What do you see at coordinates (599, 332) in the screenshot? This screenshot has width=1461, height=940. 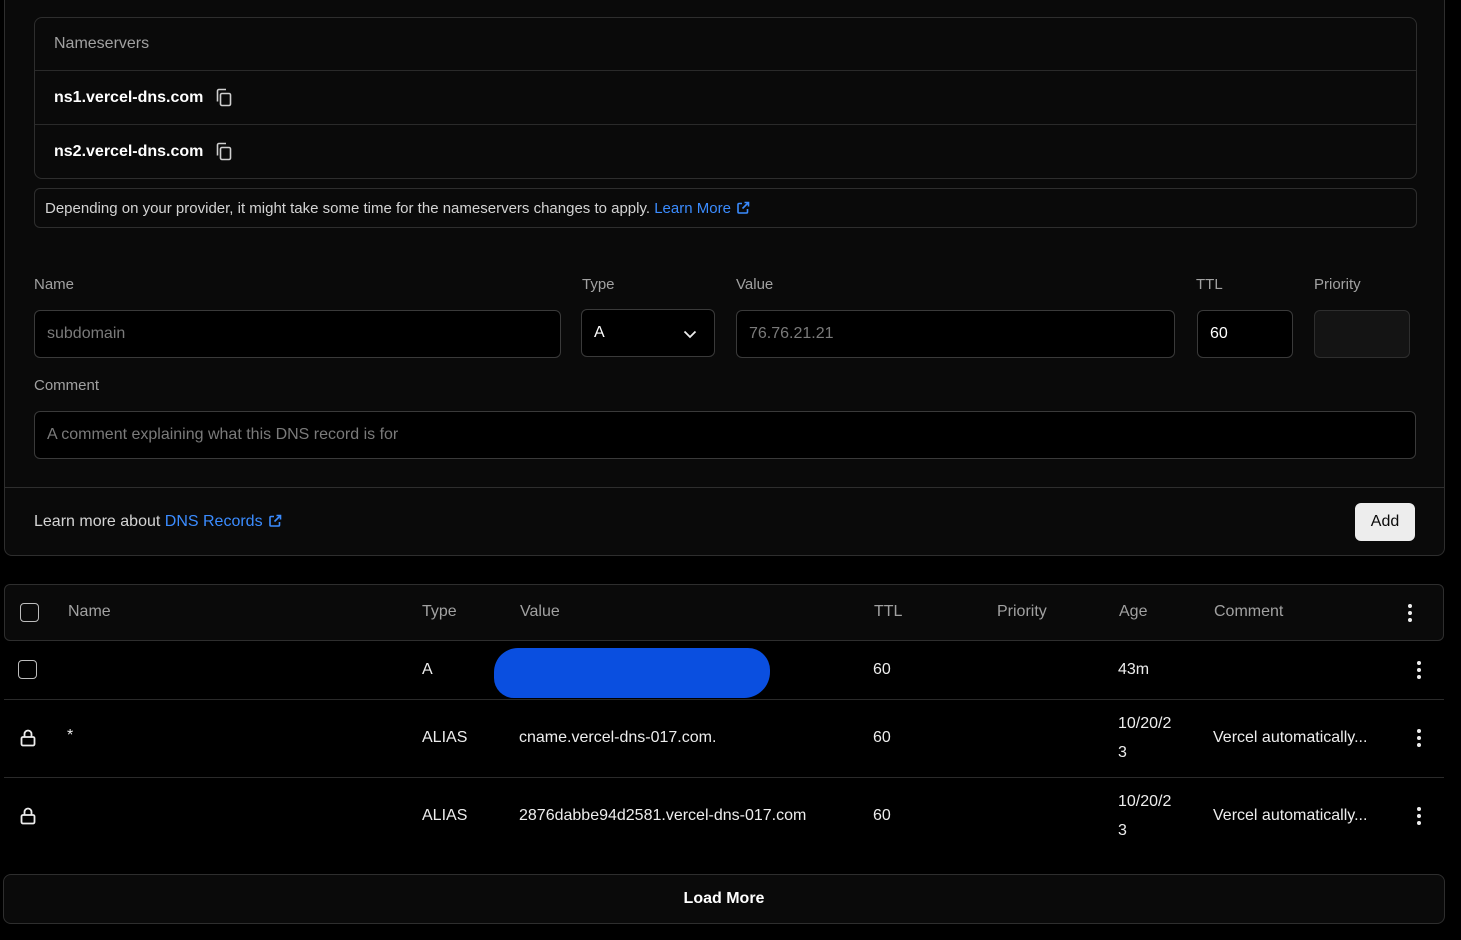 I see `type-select-value: A` at bounding box center [599, 332].